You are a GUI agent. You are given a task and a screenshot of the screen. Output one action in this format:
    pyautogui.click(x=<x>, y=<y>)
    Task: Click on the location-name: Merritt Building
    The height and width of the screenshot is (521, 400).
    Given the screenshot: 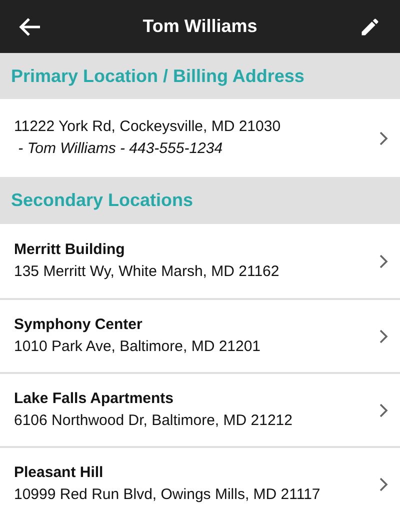 What is the action you would take?
    pyautogui.click(x=70, y=250)
    